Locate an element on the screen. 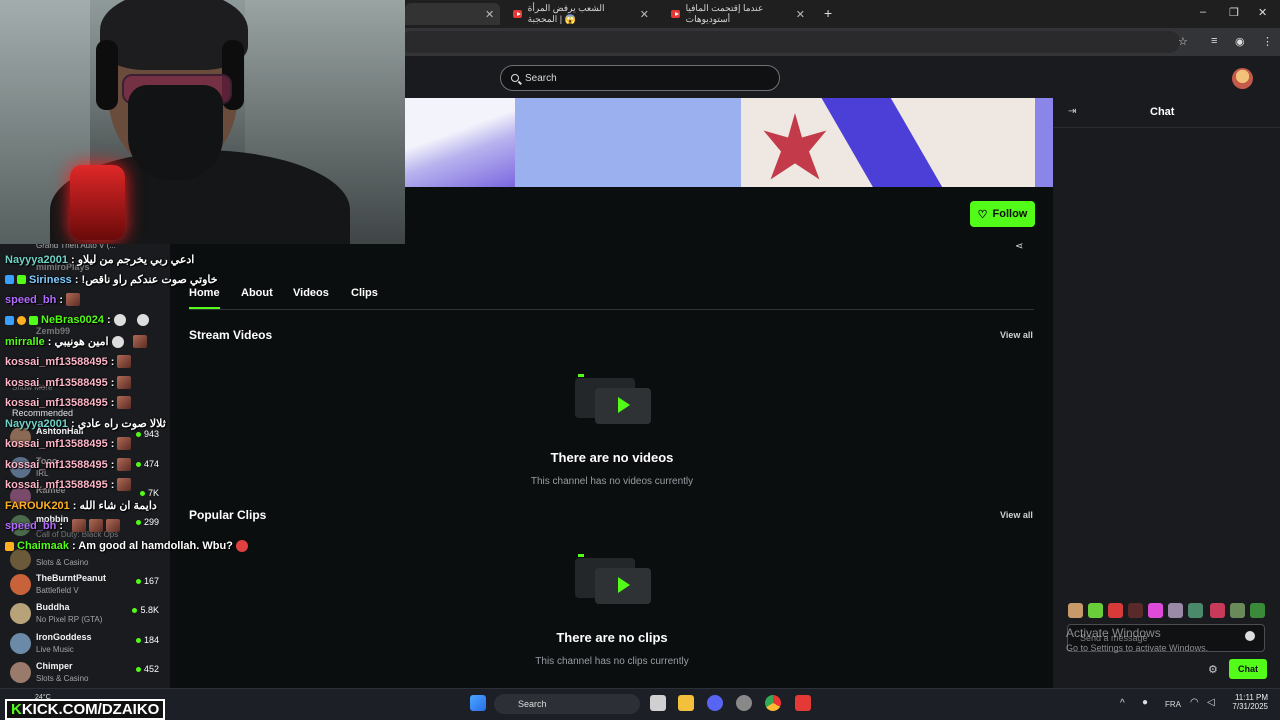 Image resolution: width=1280 pixels, height=720 pixels. youtube-taskbar-icon is located at coordinates (803, 703).